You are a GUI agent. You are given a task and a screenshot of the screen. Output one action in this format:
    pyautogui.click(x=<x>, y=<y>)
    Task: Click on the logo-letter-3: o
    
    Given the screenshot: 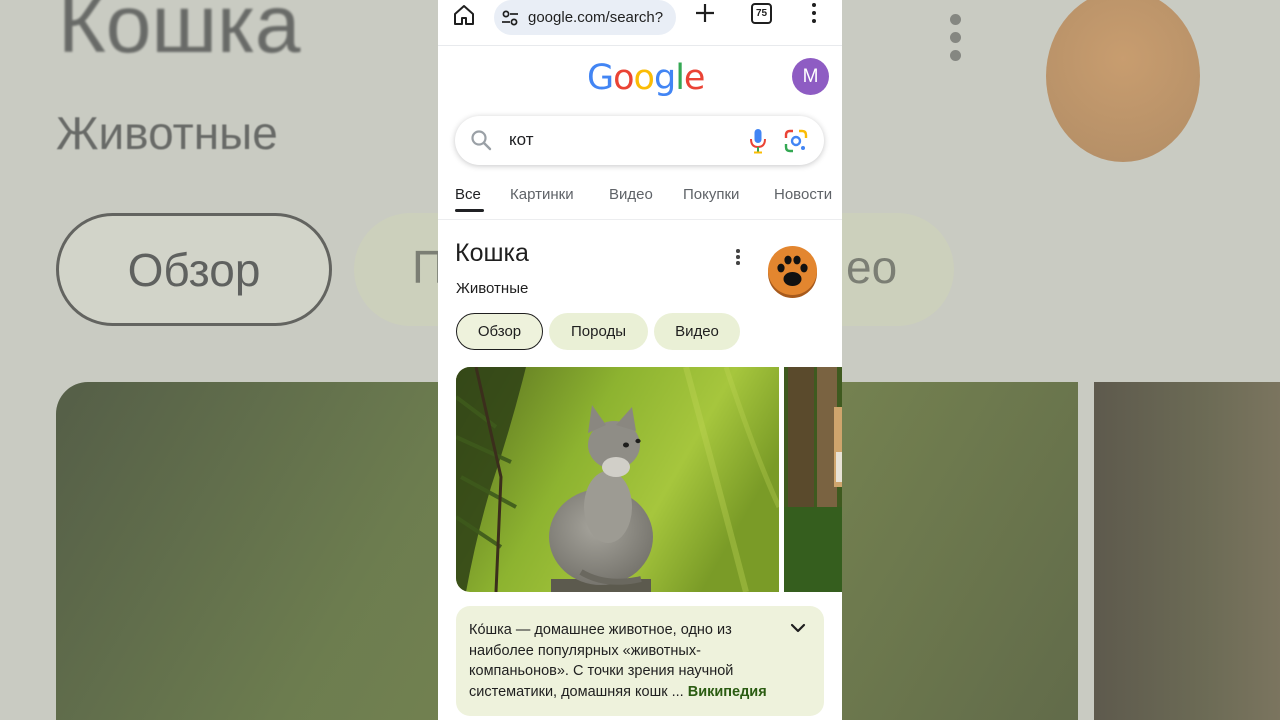 What is the action you would take?
    pyautogui.click(x=644, y=78)
    